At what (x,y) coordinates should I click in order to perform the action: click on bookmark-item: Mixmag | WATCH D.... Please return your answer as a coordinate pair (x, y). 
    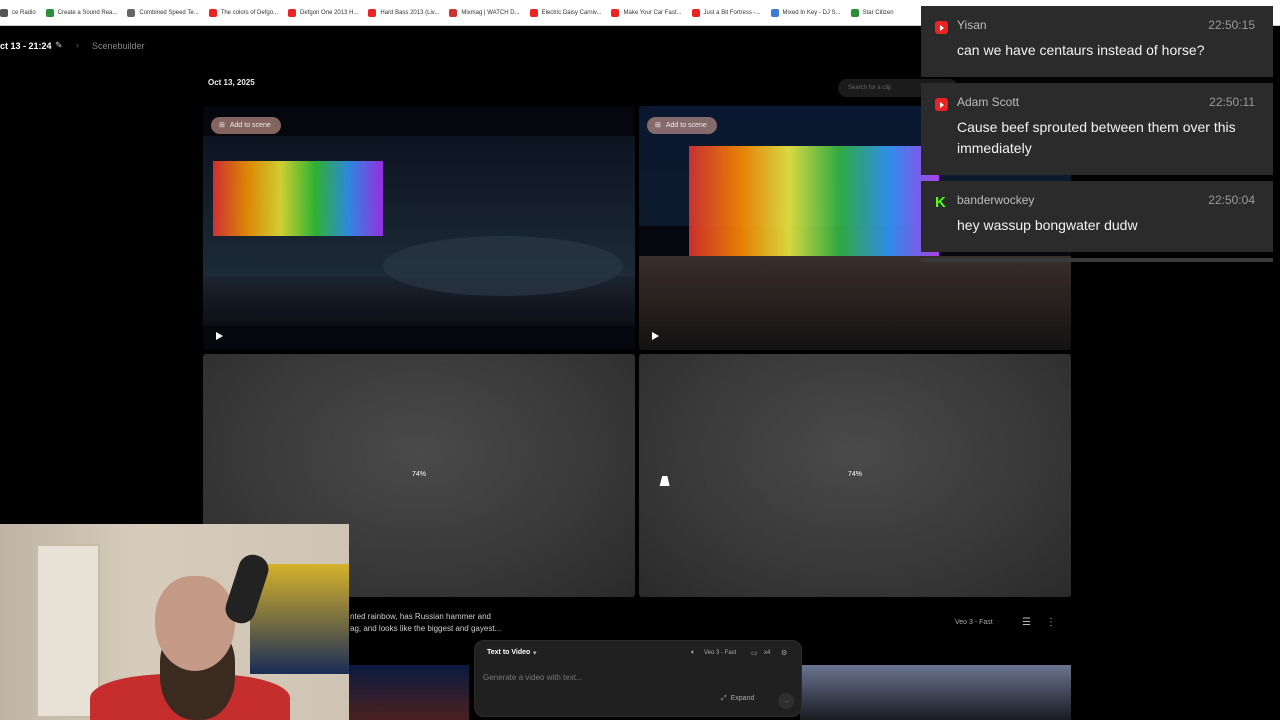
    Looking at the image, I should click on (484, 12).